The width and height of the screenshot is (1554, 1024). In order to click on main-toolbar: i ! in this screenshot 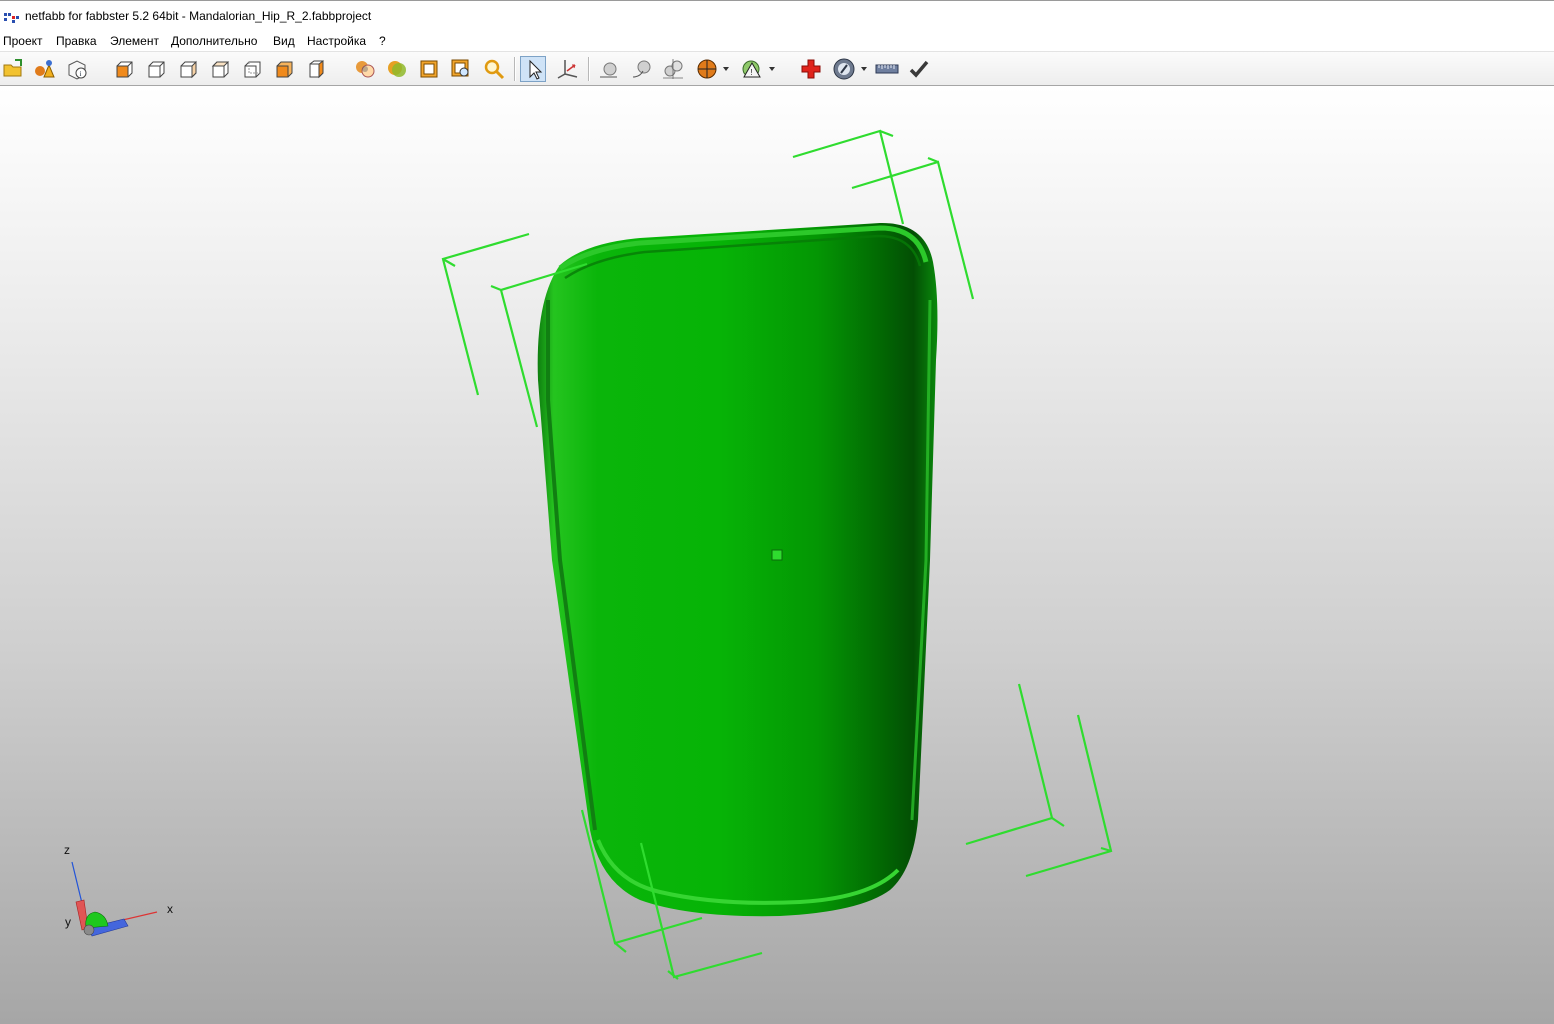, I will do `click(777, 69)`.